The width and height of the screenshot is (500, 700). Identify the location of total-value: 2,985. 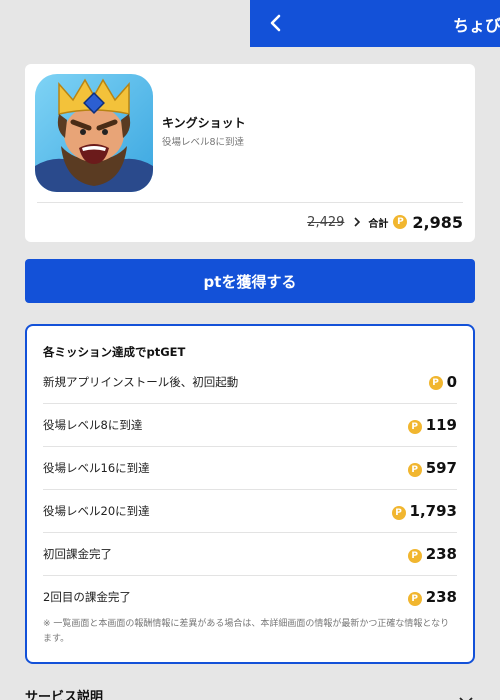
(437, 222).